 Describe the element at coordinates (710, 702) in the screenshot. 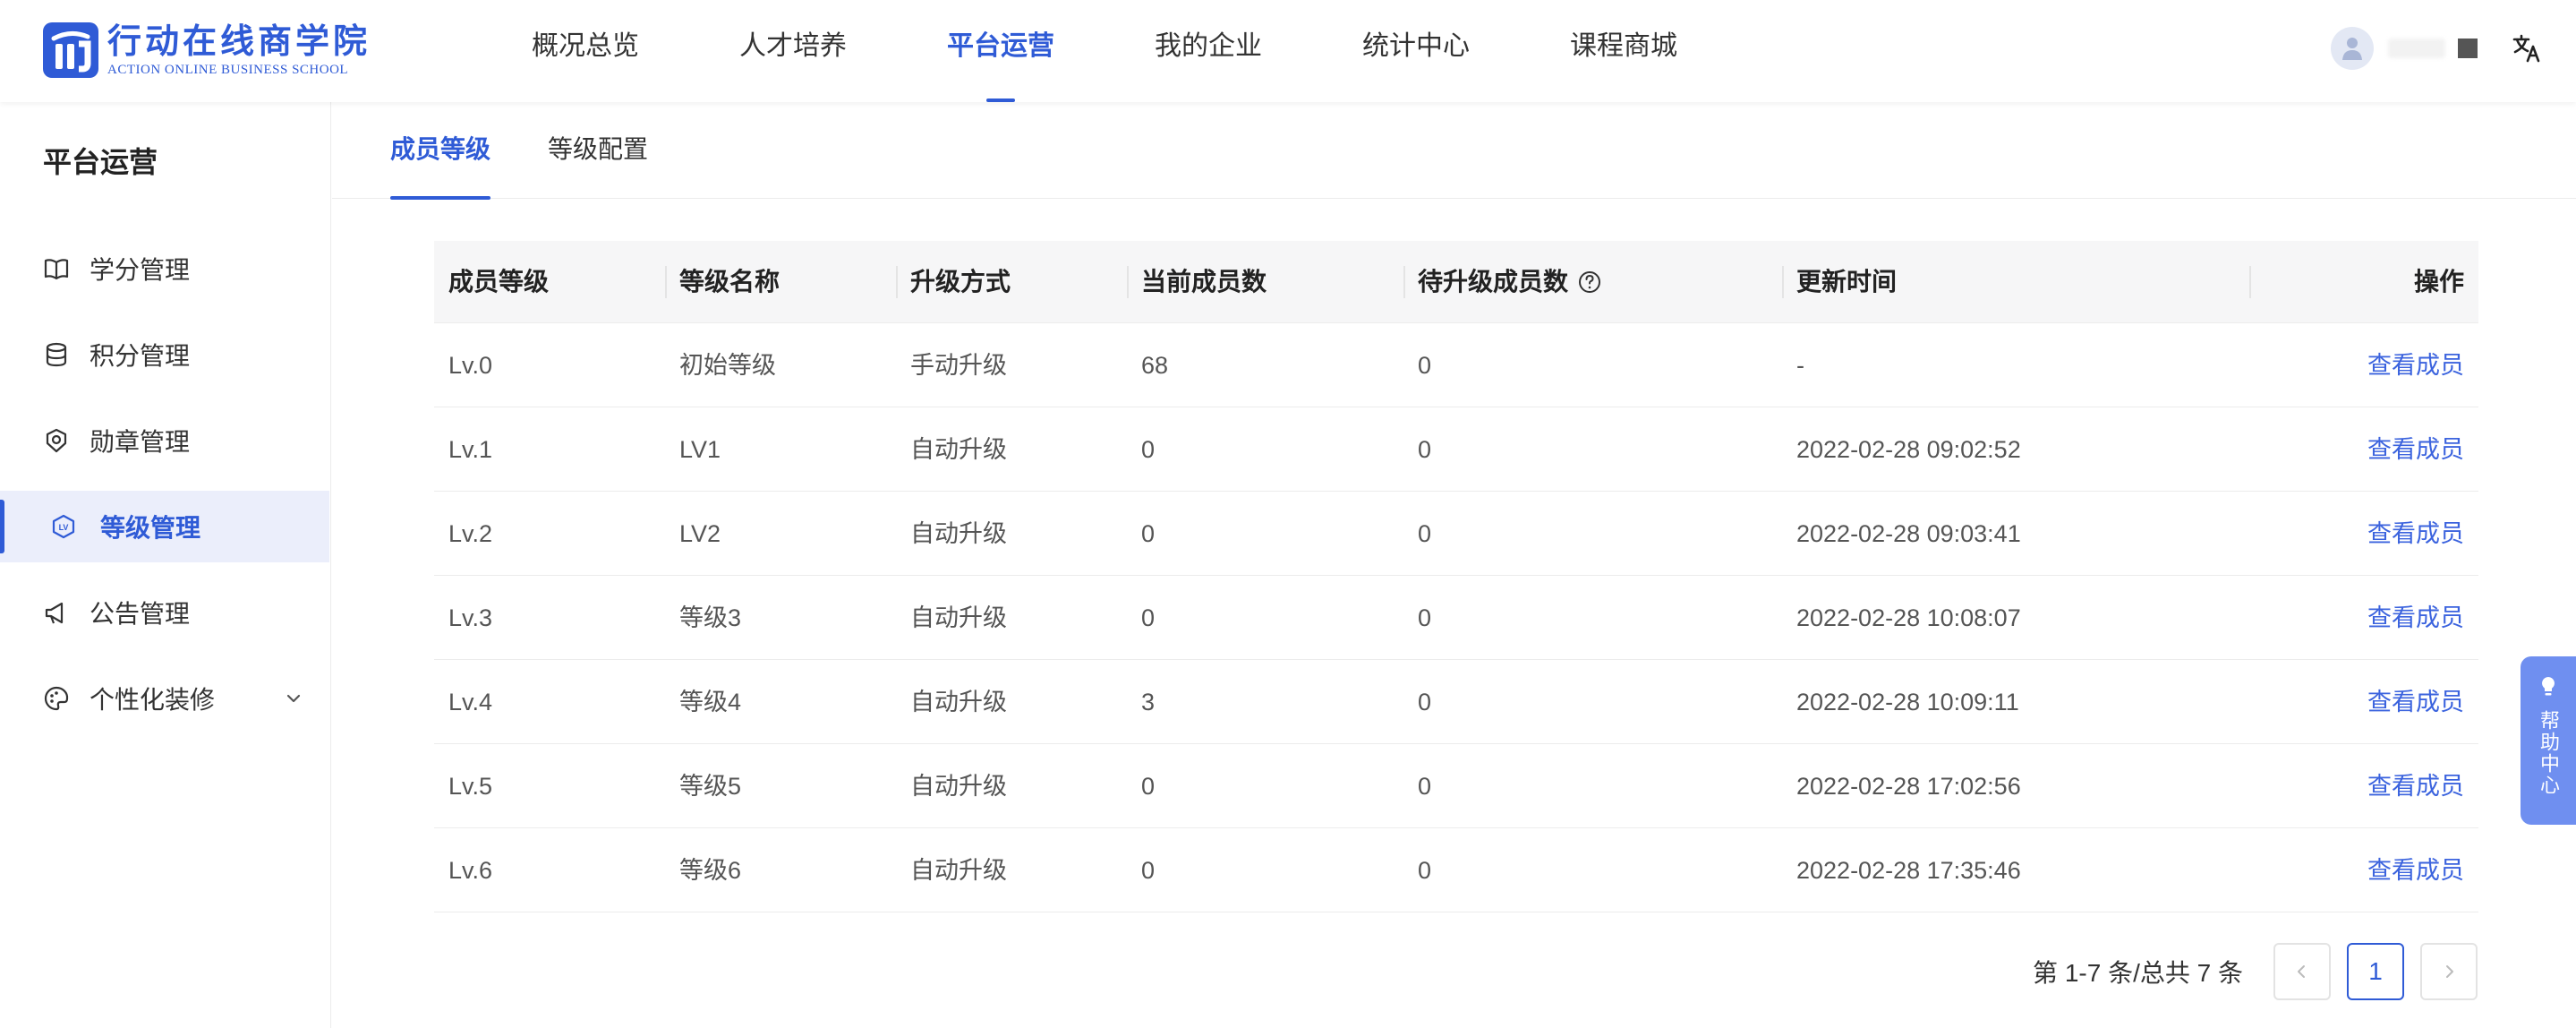

I see `cell-level-name: 等级4` at that location.